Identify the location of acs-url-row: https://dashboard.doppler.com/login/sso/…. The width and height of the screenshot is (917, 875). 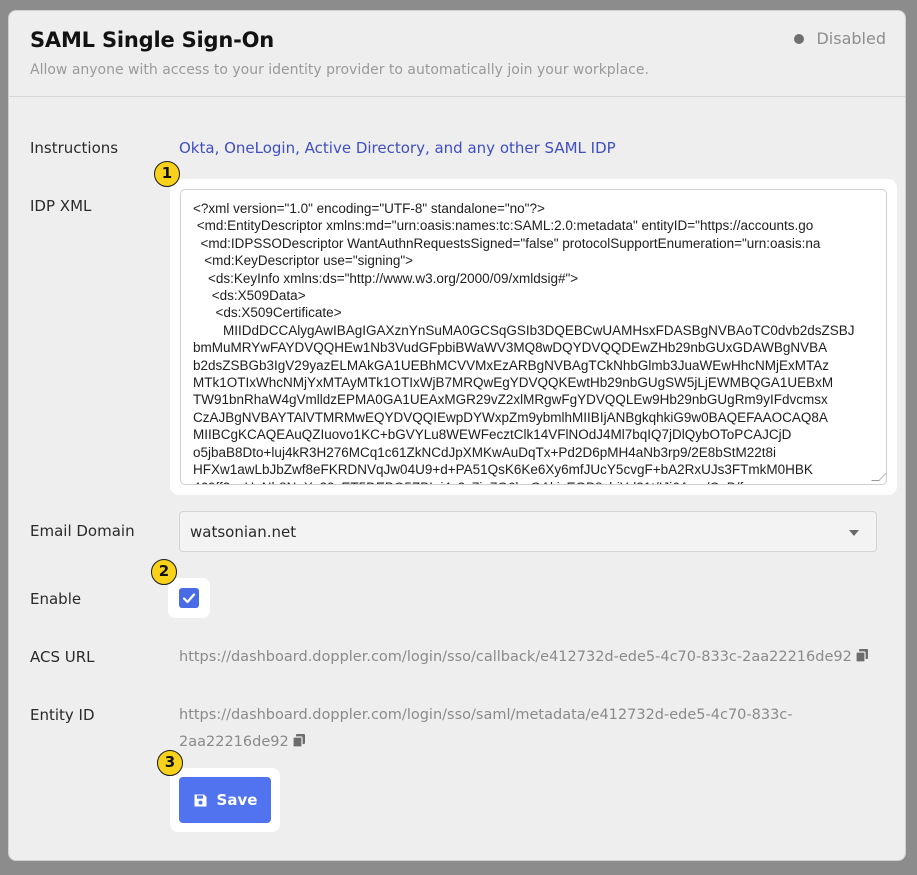
(524, 658).